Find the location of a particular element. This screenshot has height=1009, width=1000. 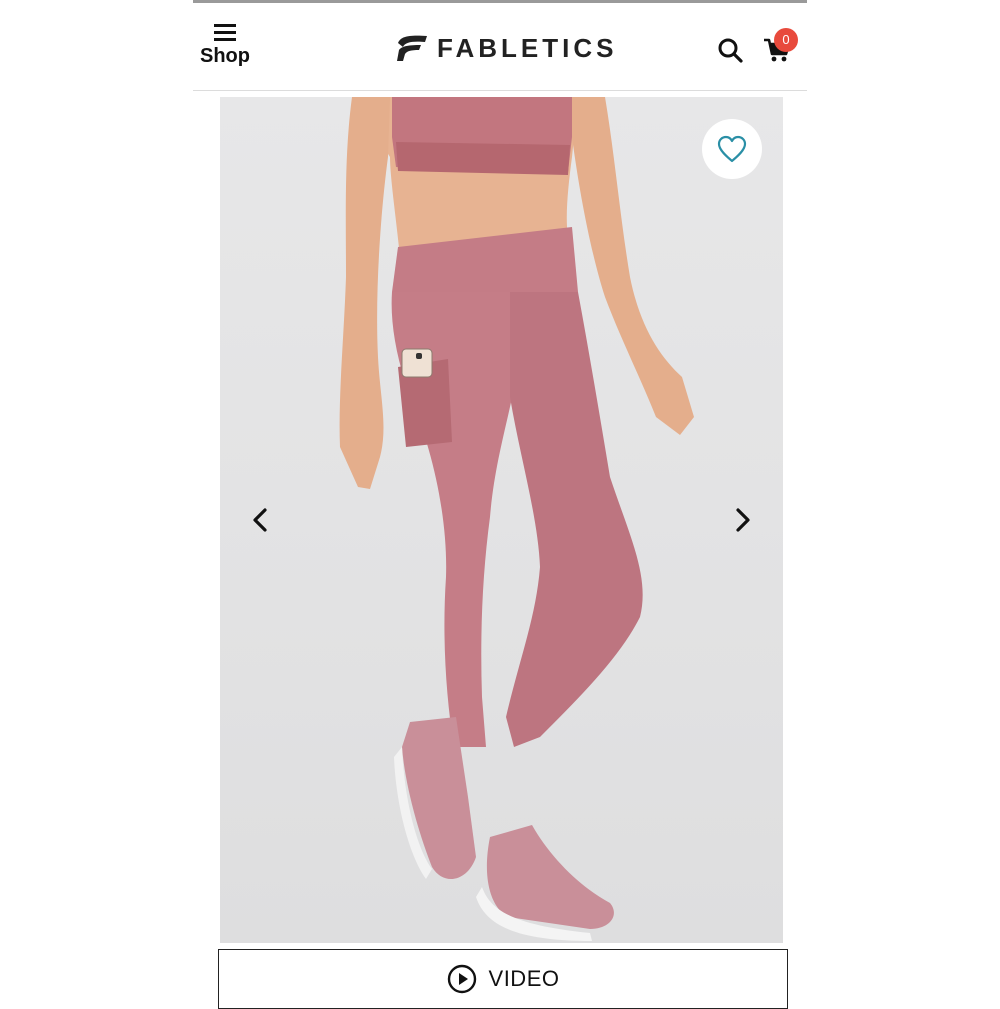

brand-logo: FABLETICS is located at coordinates (506, 48).